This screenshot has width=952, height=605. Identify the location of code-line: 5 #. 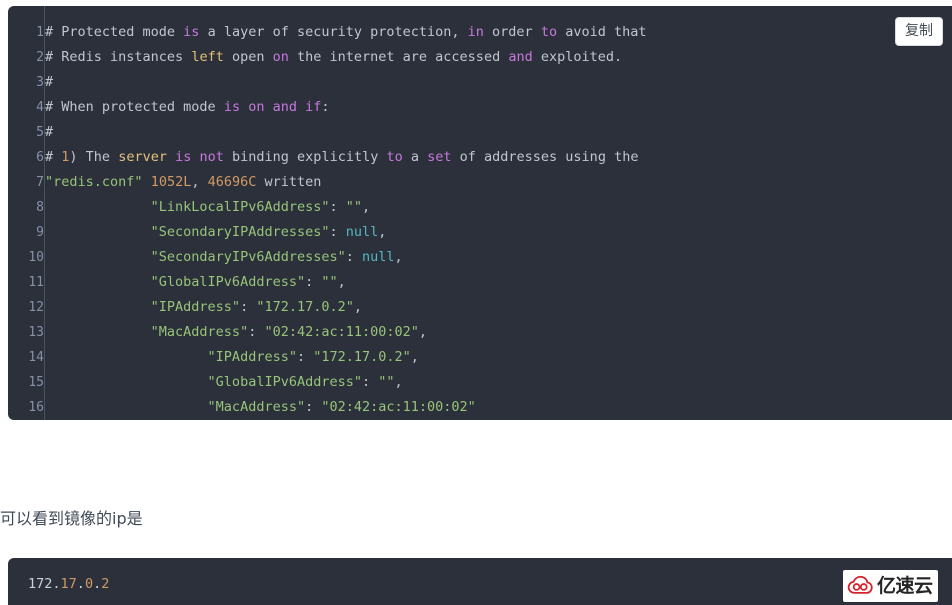
(327, 132).